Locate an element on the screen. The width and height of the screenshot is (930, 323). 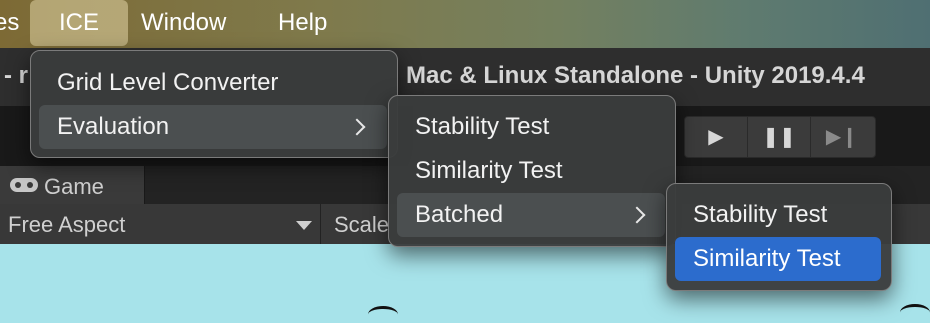
tab-game-label: Game is located at coordinates (74, 186).